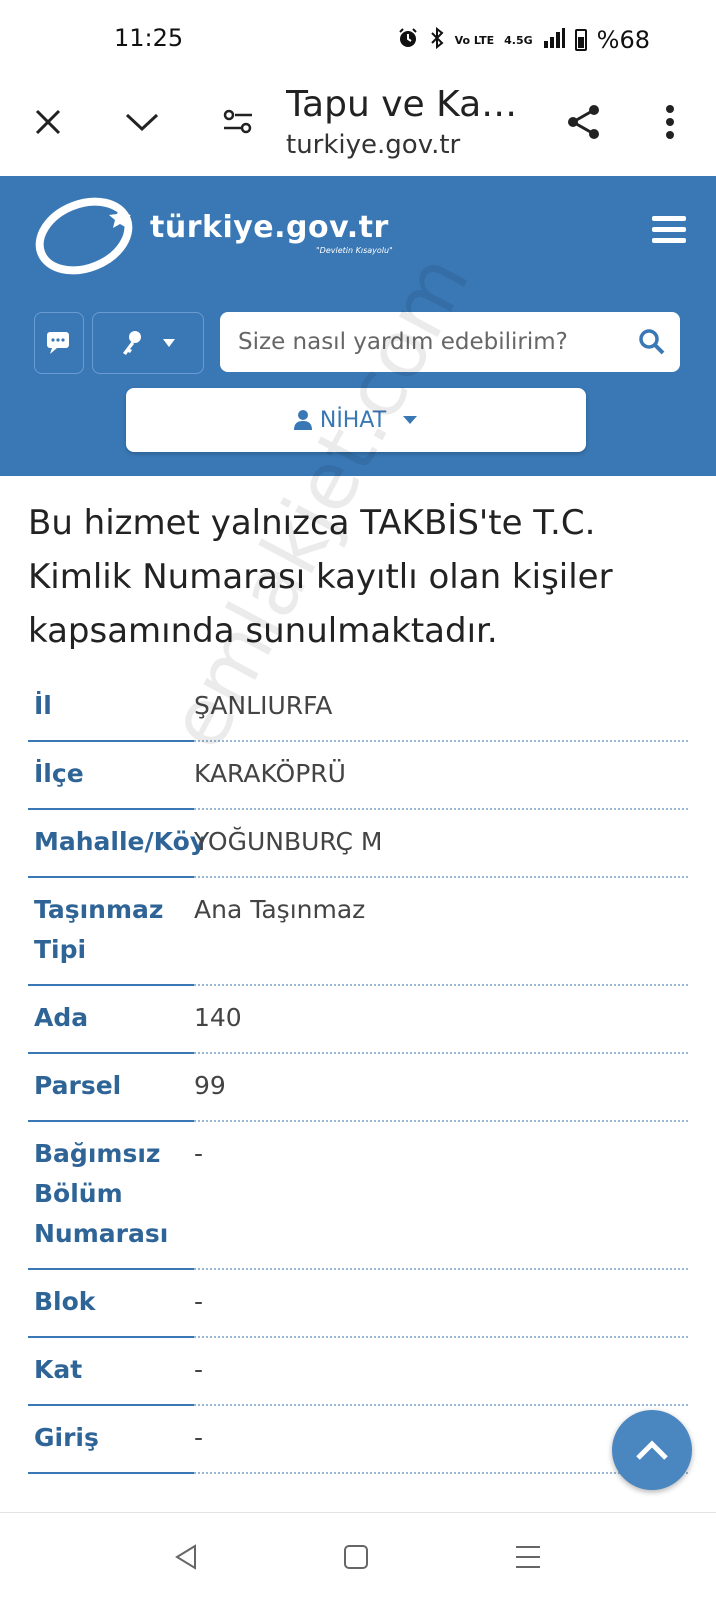 The width and height of the screenshot is (716, 1600). I want to click on site-logo: türkiye.gov.tr "Devletin Kısayolu", so click(219, 231).